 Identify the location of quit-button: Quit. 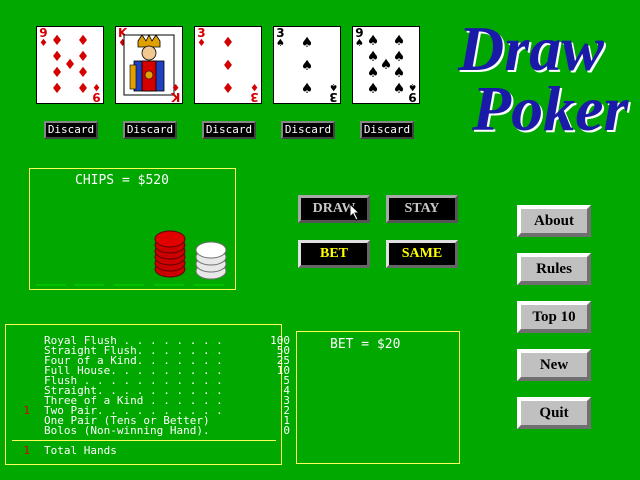
(554, 413).